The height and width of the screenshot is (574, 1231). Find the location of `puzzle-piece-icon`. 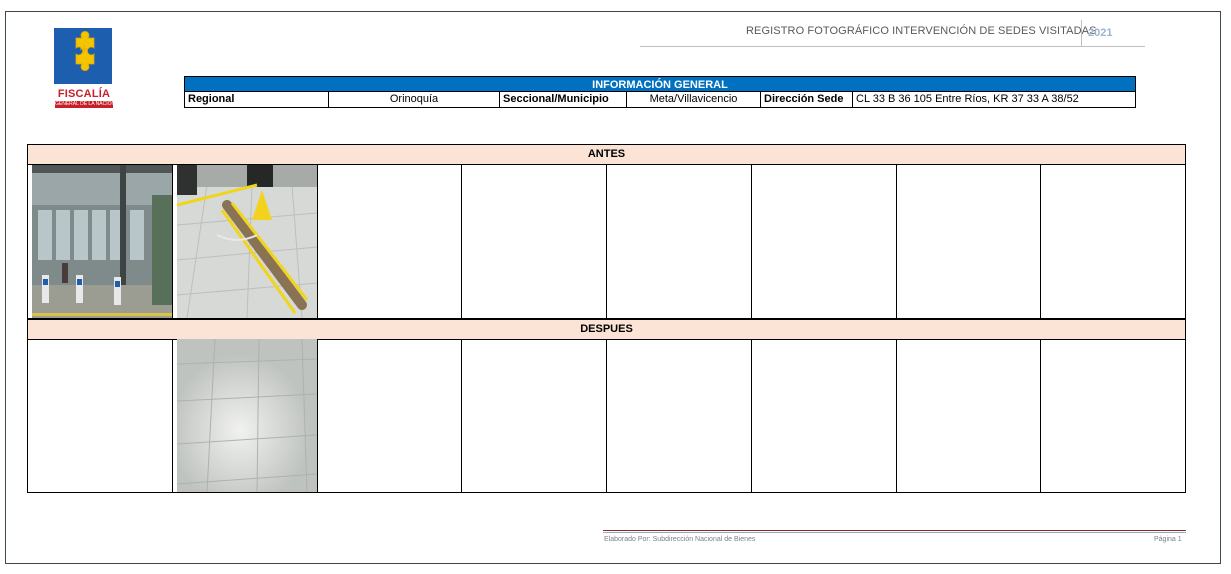

puzzle-piece-icon is located at coordinates (85, 51).